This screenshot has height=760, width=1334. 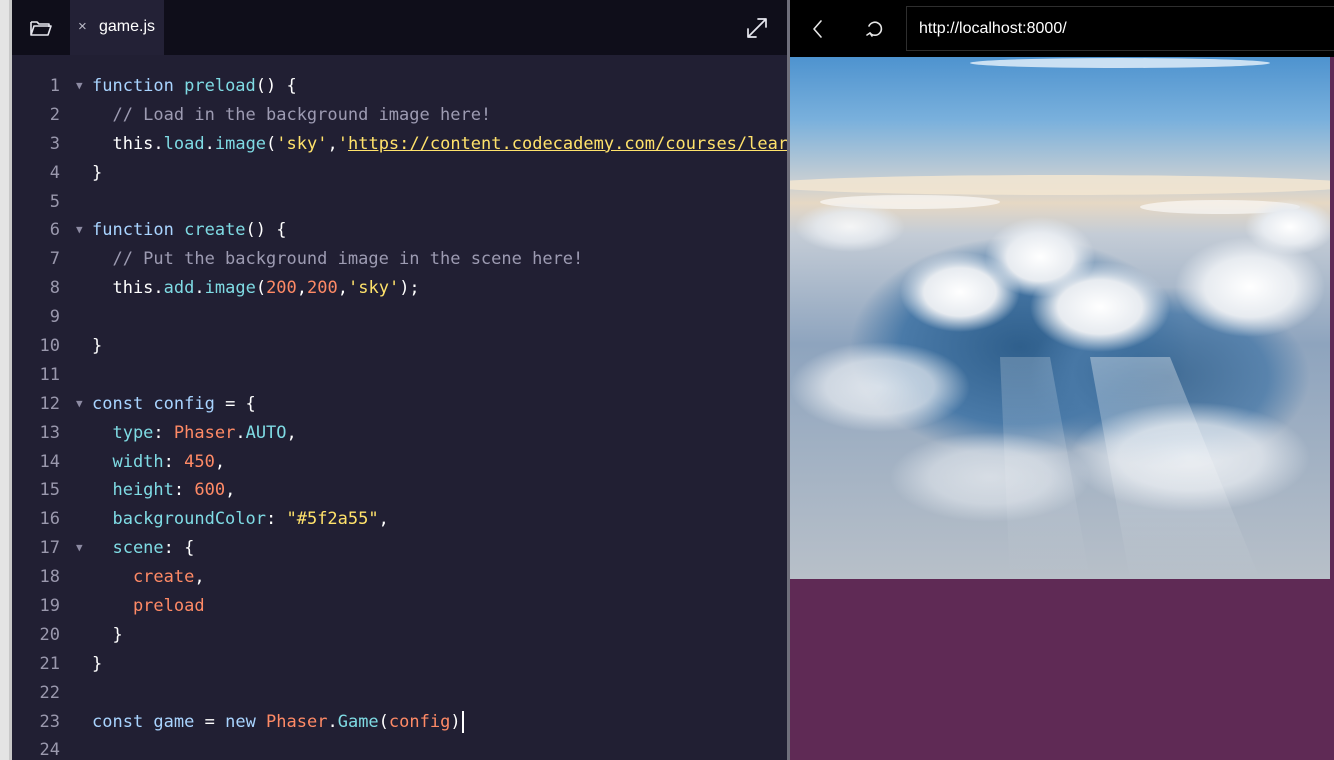 I want to click on tab-label: game.js, so click(x=127, y=26).